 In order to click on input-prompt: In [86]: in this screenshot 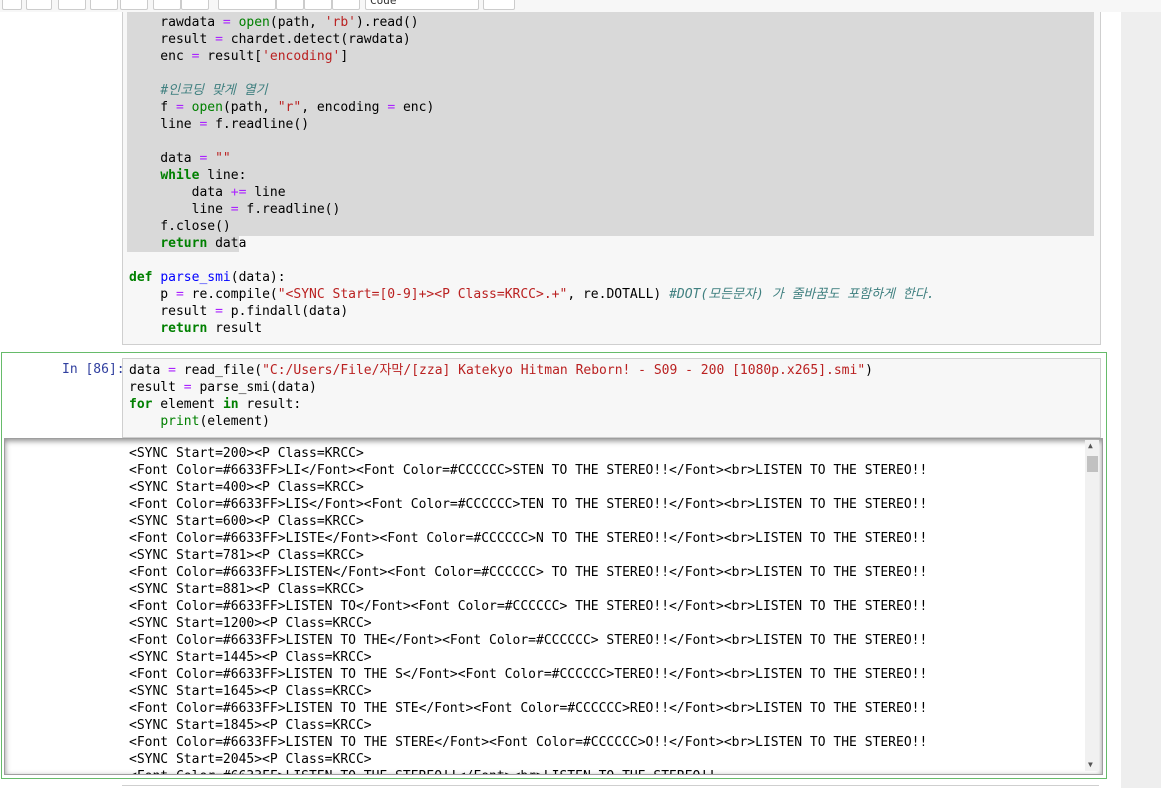, I will do `click(93, 369)`.